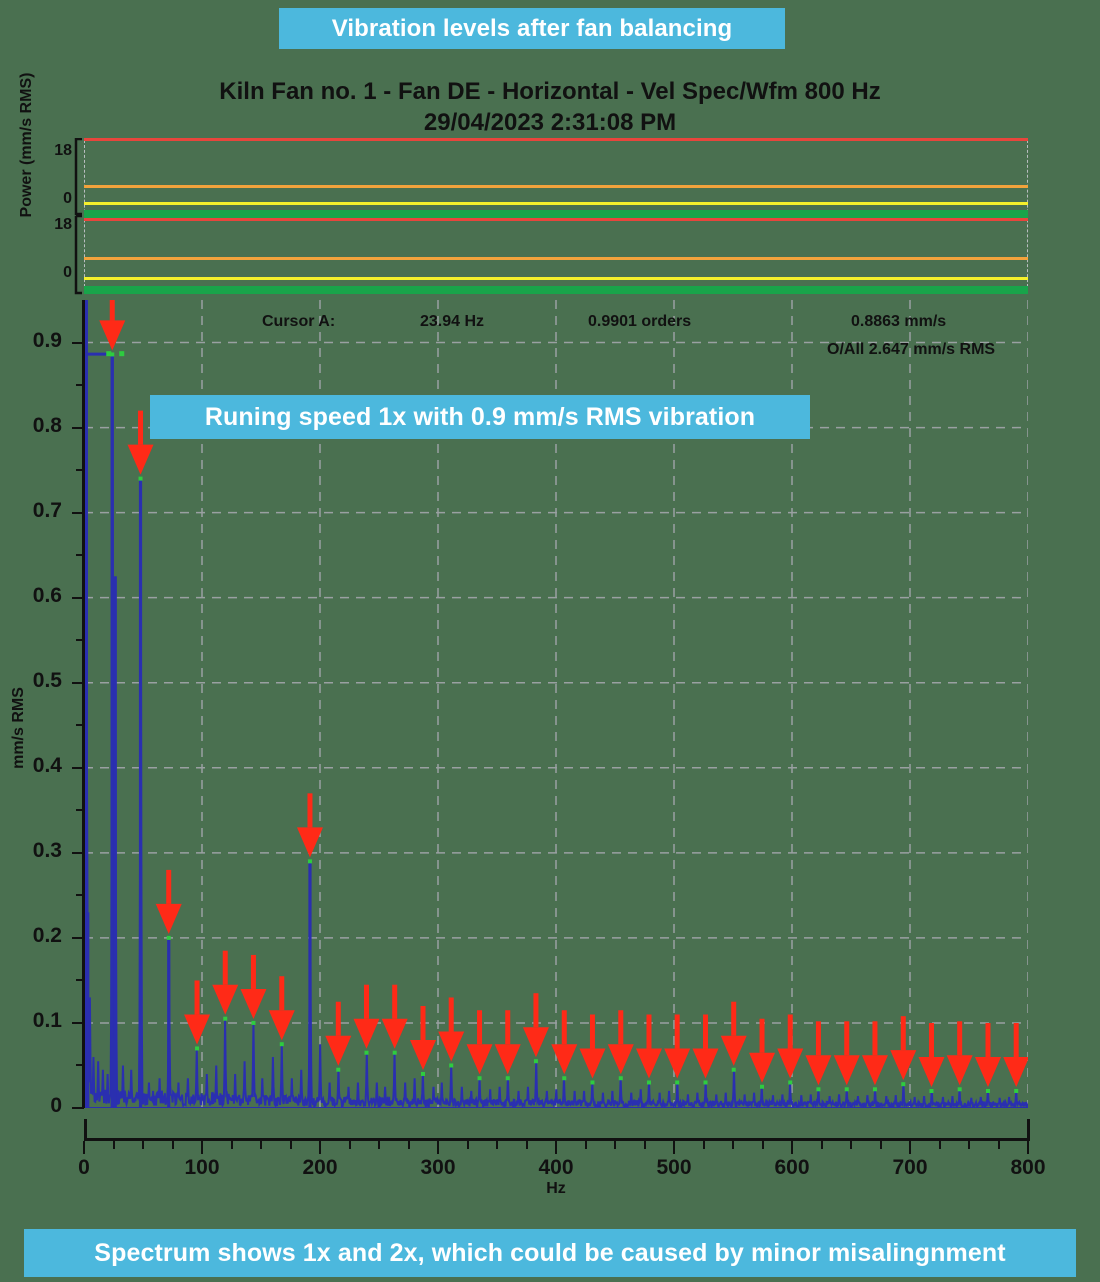  I want to click on alarm-band-normal-upper, so click(556, 214).